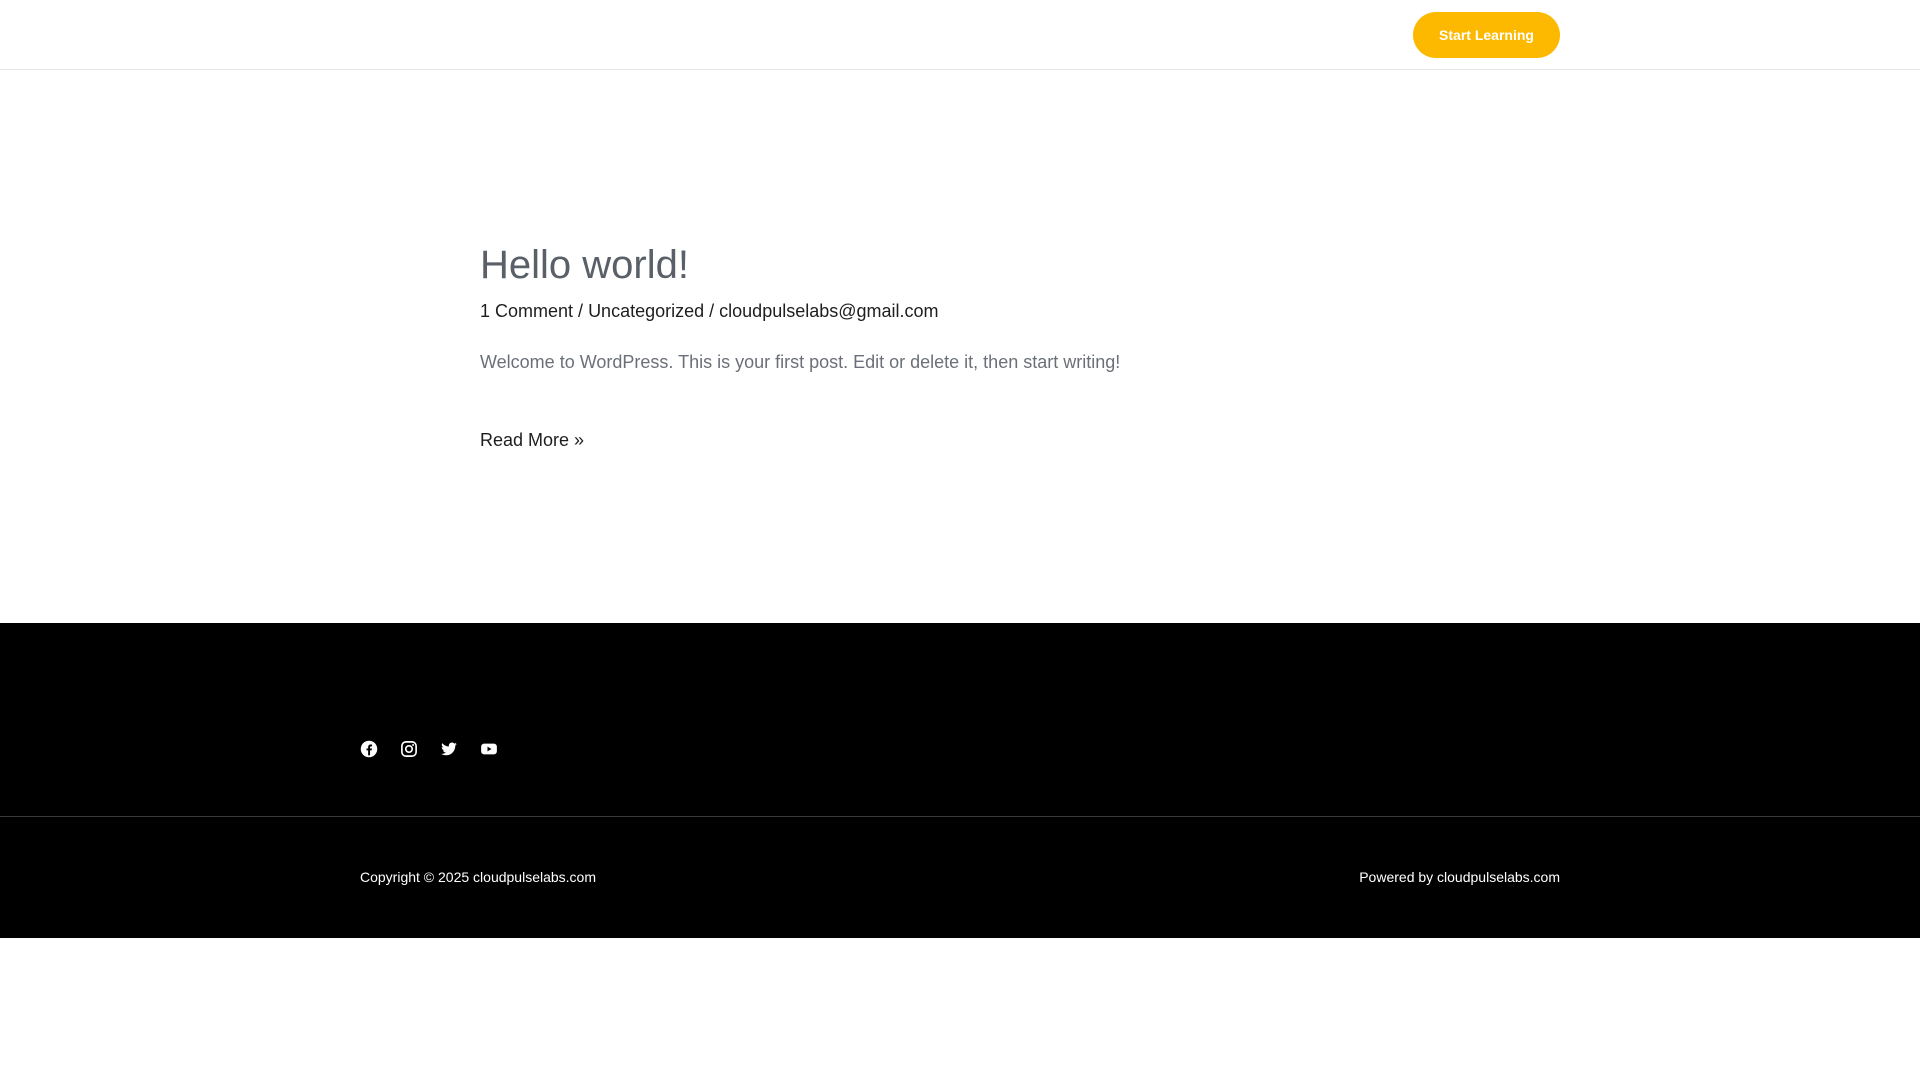 The height and width of the screenshot is (1080, 1920). Describe the element at coordinates (409, 749) in the screenshot. I see `instagram-icon` at that location.